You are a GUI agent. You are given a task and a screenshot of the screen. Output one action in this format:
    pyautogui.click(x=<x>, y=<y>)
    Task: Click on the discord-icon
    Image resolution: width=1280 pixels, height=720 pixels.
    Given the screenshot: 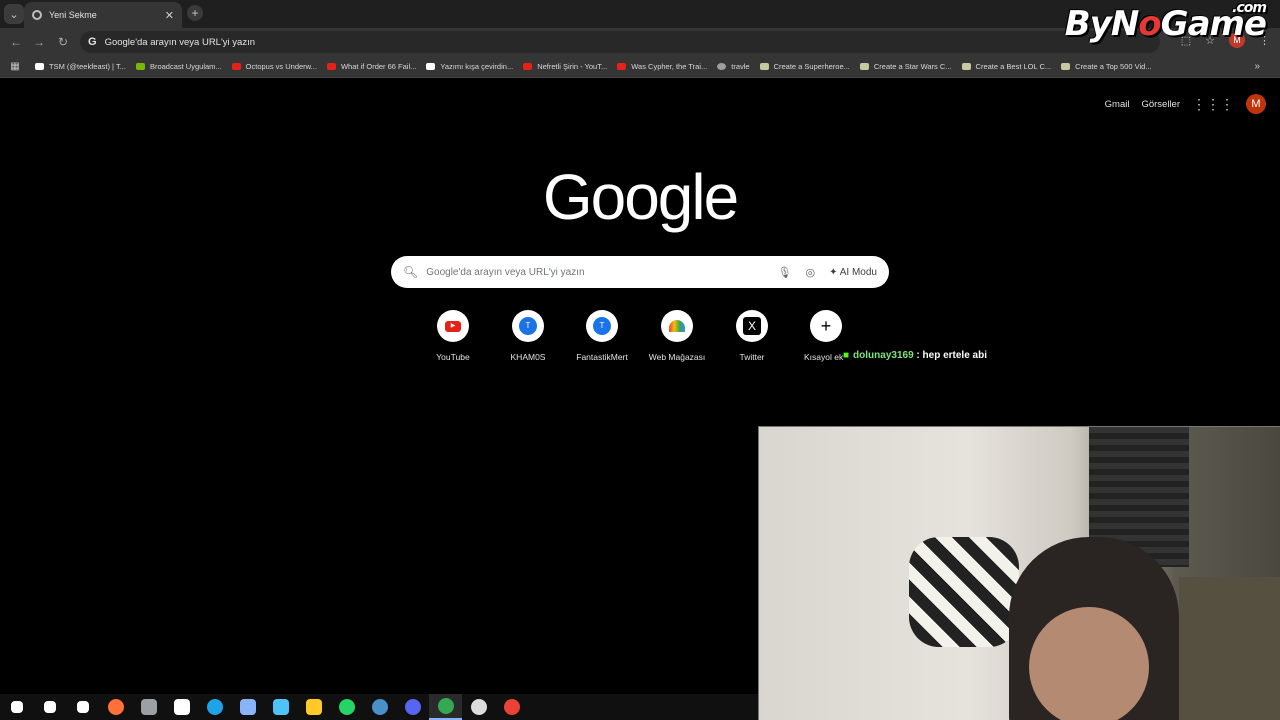 What is the action you would take?
    pyautogui.click(x=412, y=707)
    